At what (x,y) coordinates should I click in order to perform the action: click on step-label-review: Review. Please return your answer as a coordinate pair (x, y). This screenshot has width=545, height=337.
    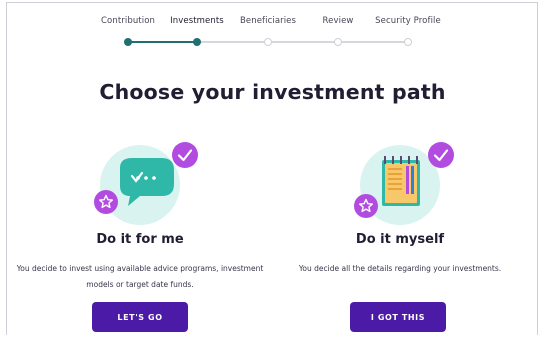
    Looking at the image, I should click on (338, 21).